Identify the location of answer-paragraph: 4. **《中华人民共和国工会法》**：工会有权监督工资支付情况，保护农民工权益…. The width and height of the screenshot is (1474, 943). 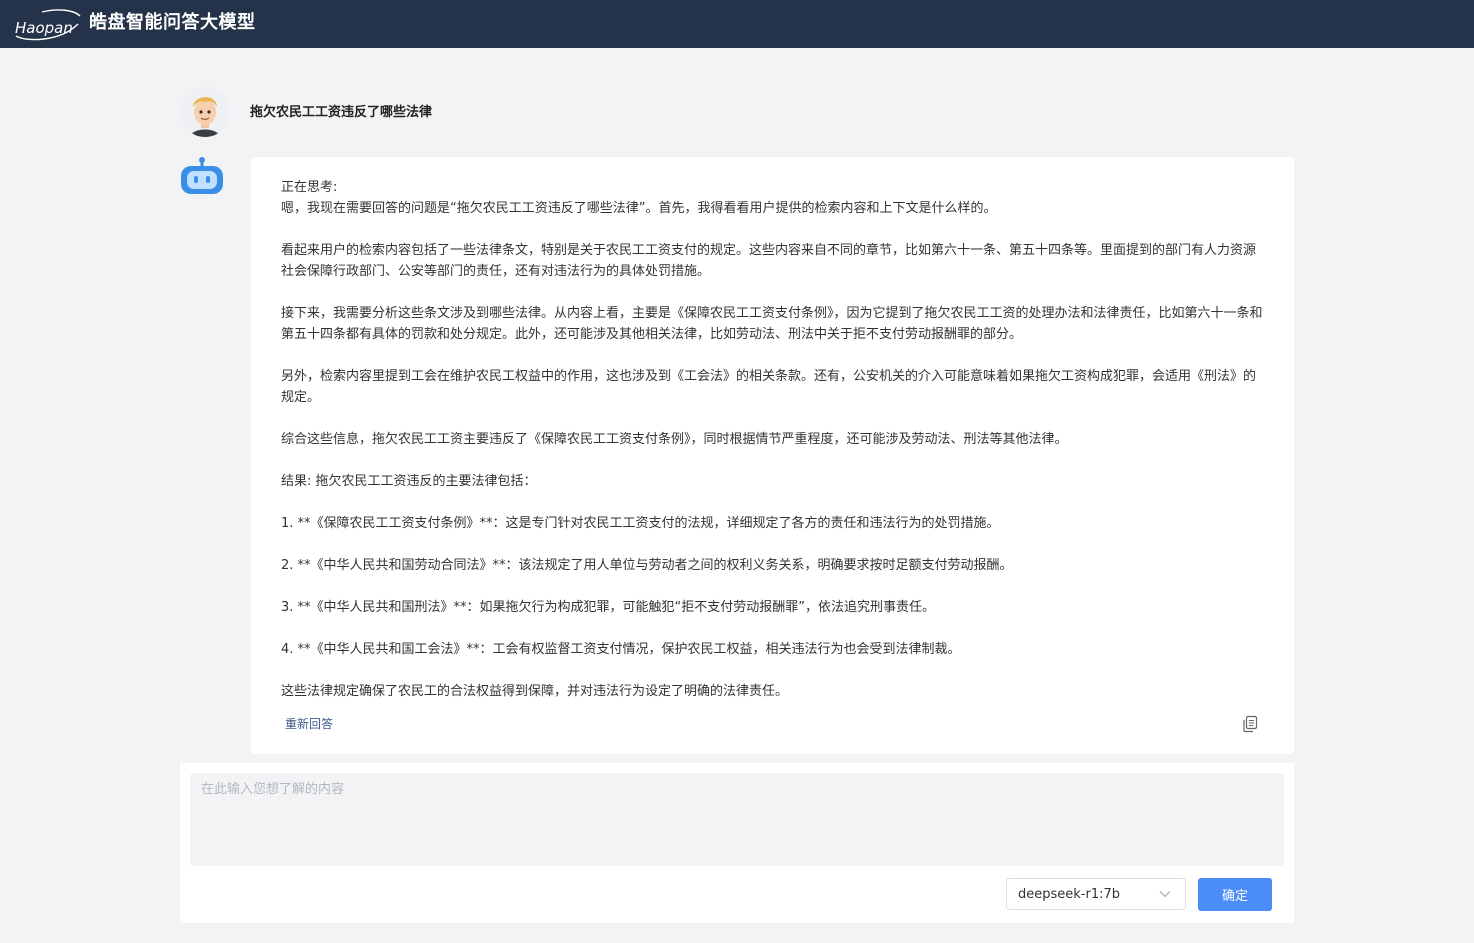
(621, 649).